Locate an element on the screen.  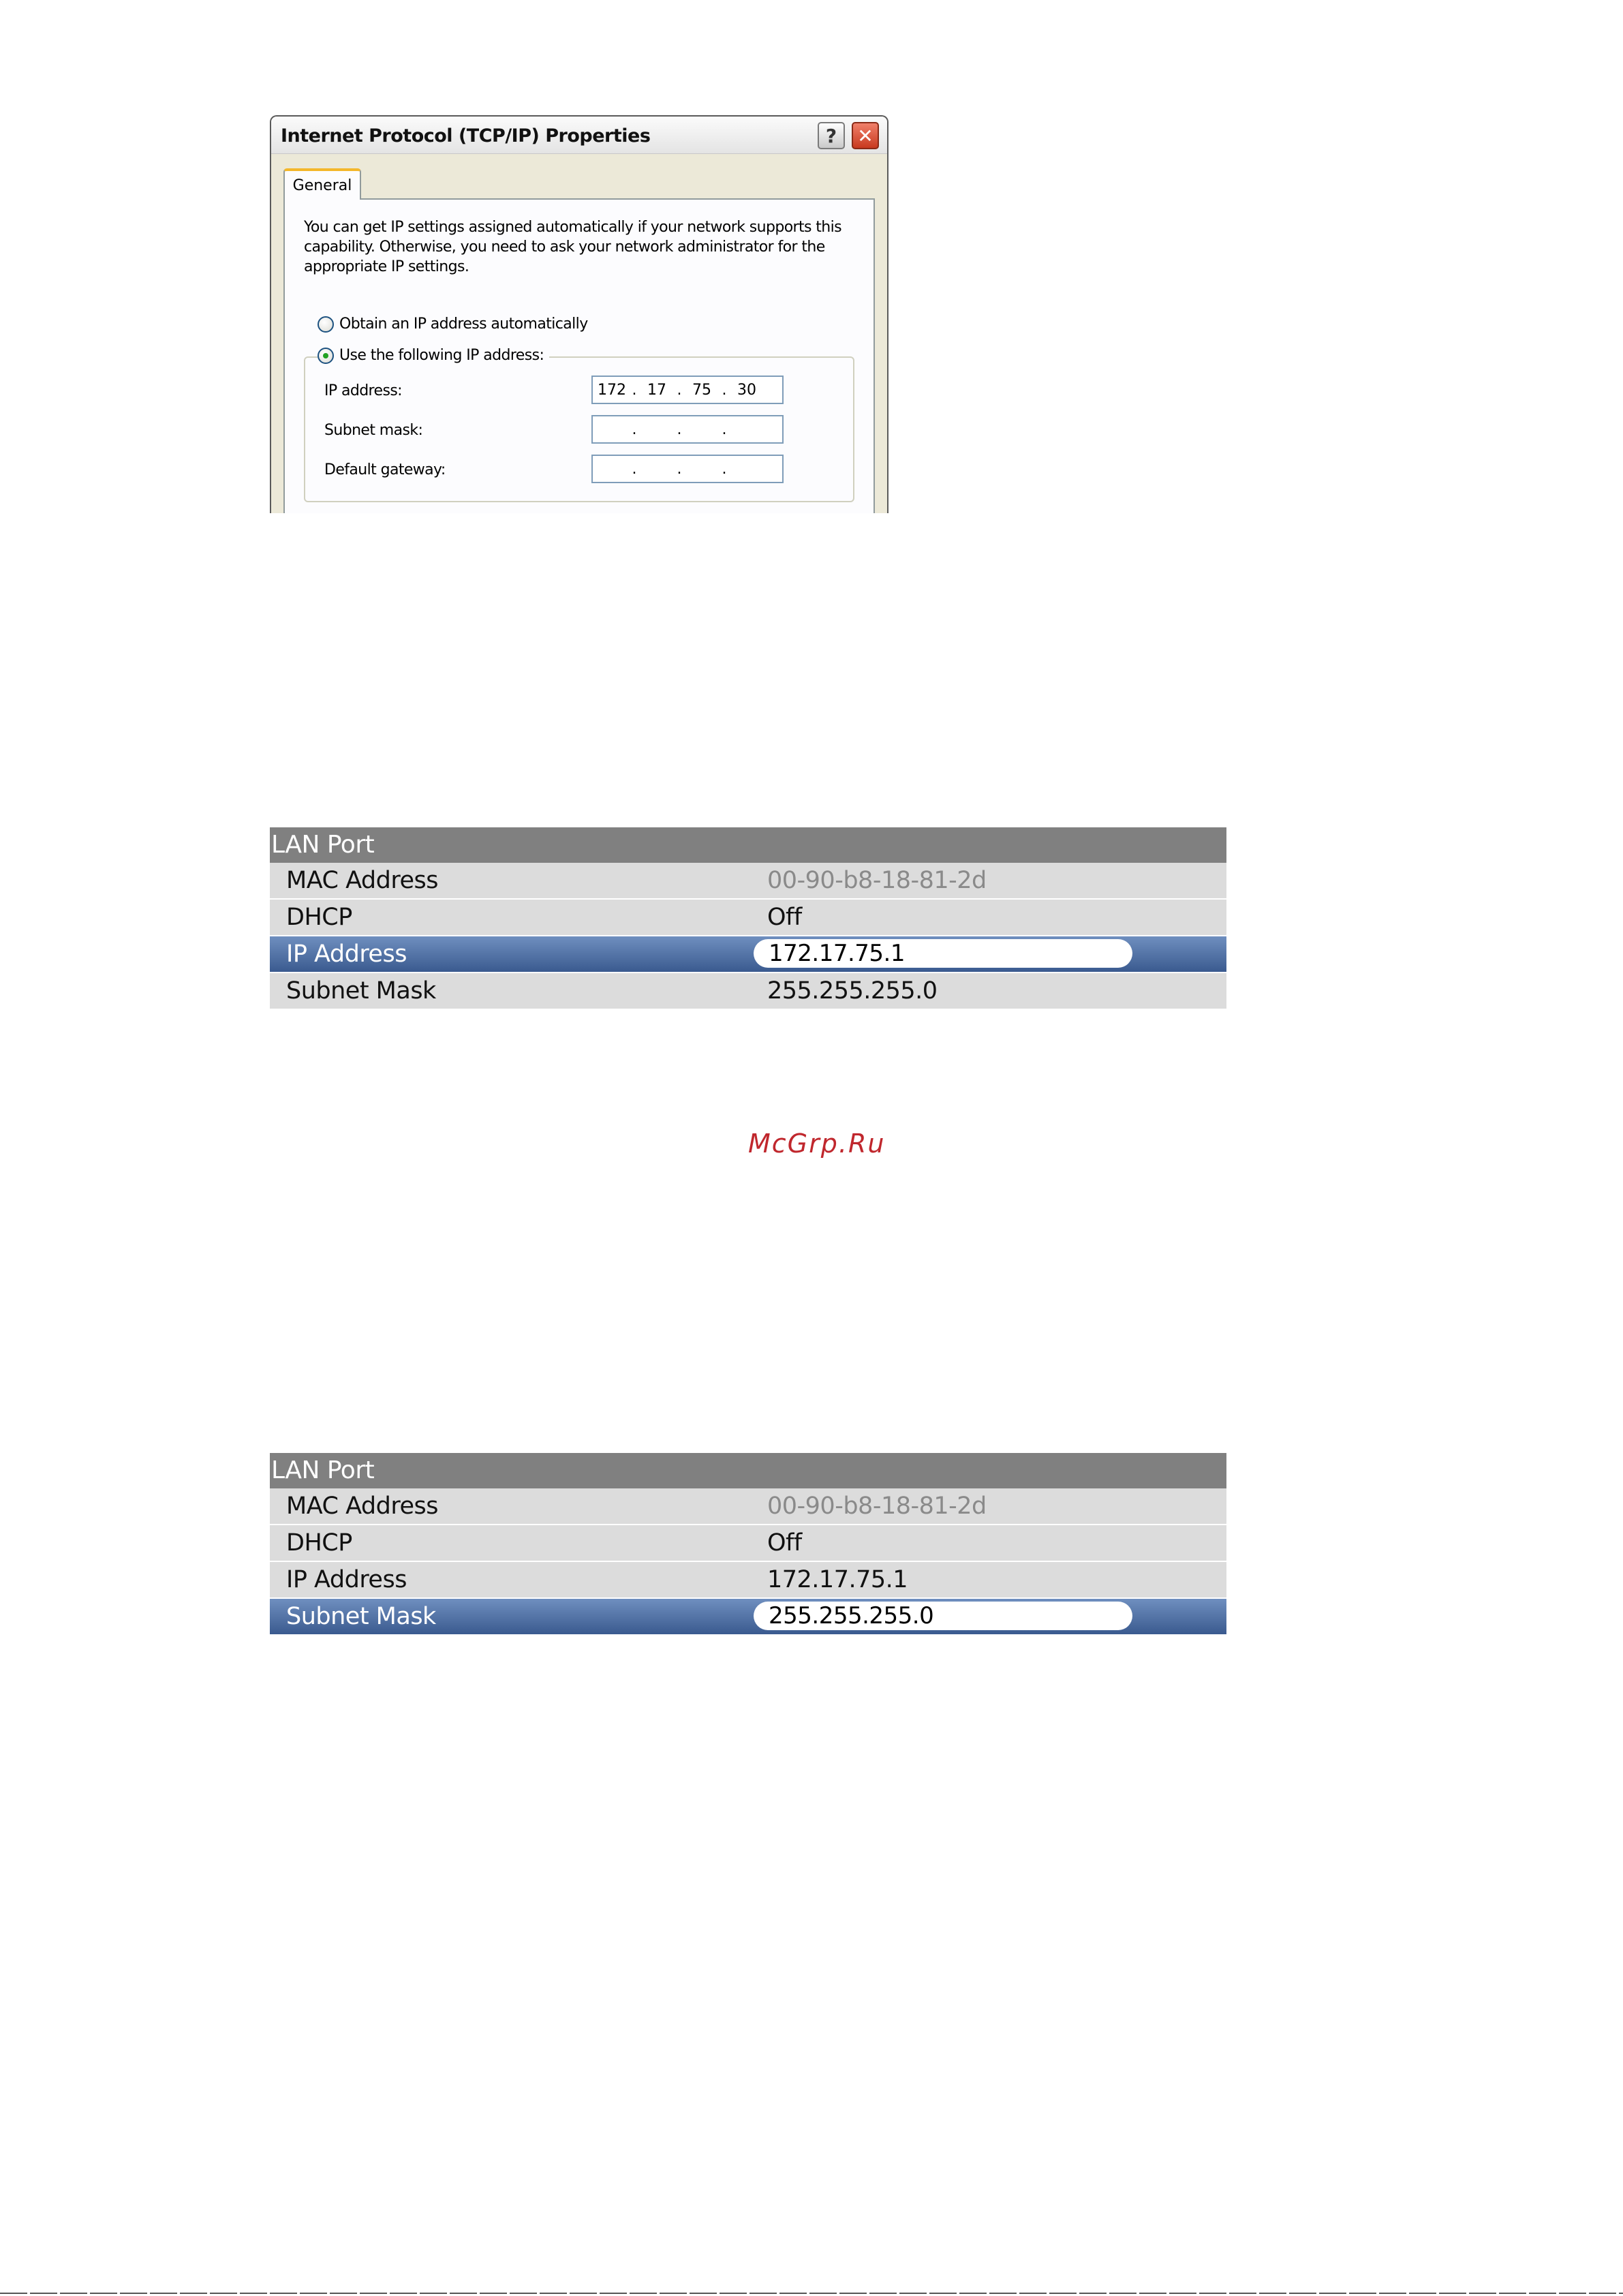
radio-obtain-automatically: Obtain an IP address automatically is located at coordinates (453, 324).